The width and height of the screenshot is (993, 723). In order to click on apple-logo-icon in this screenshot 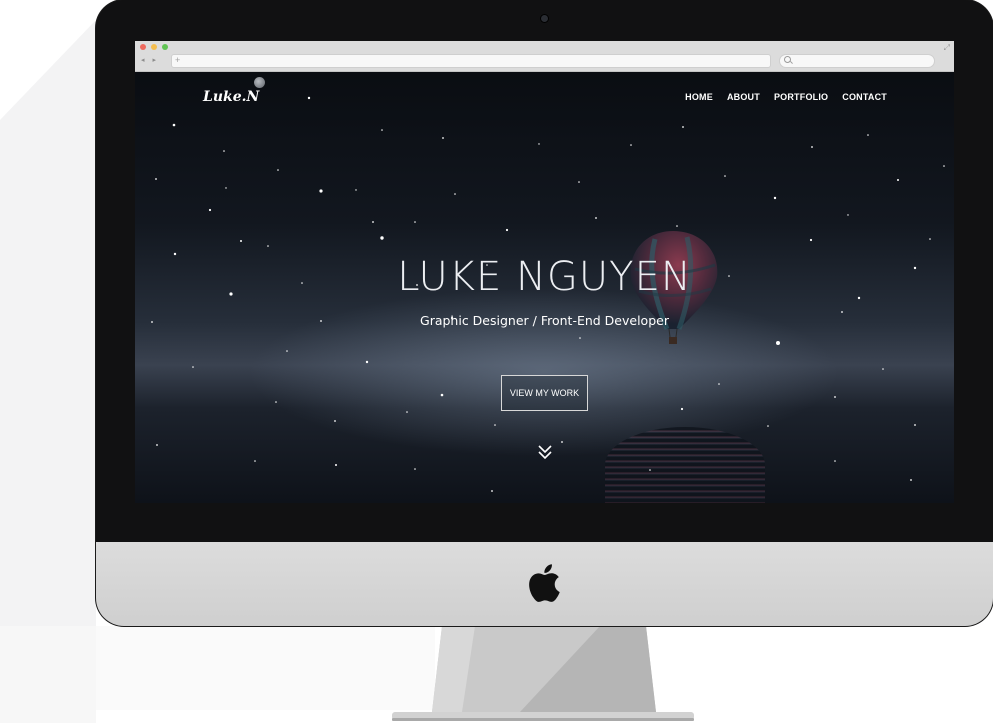, I will do `click(544, 583)`.